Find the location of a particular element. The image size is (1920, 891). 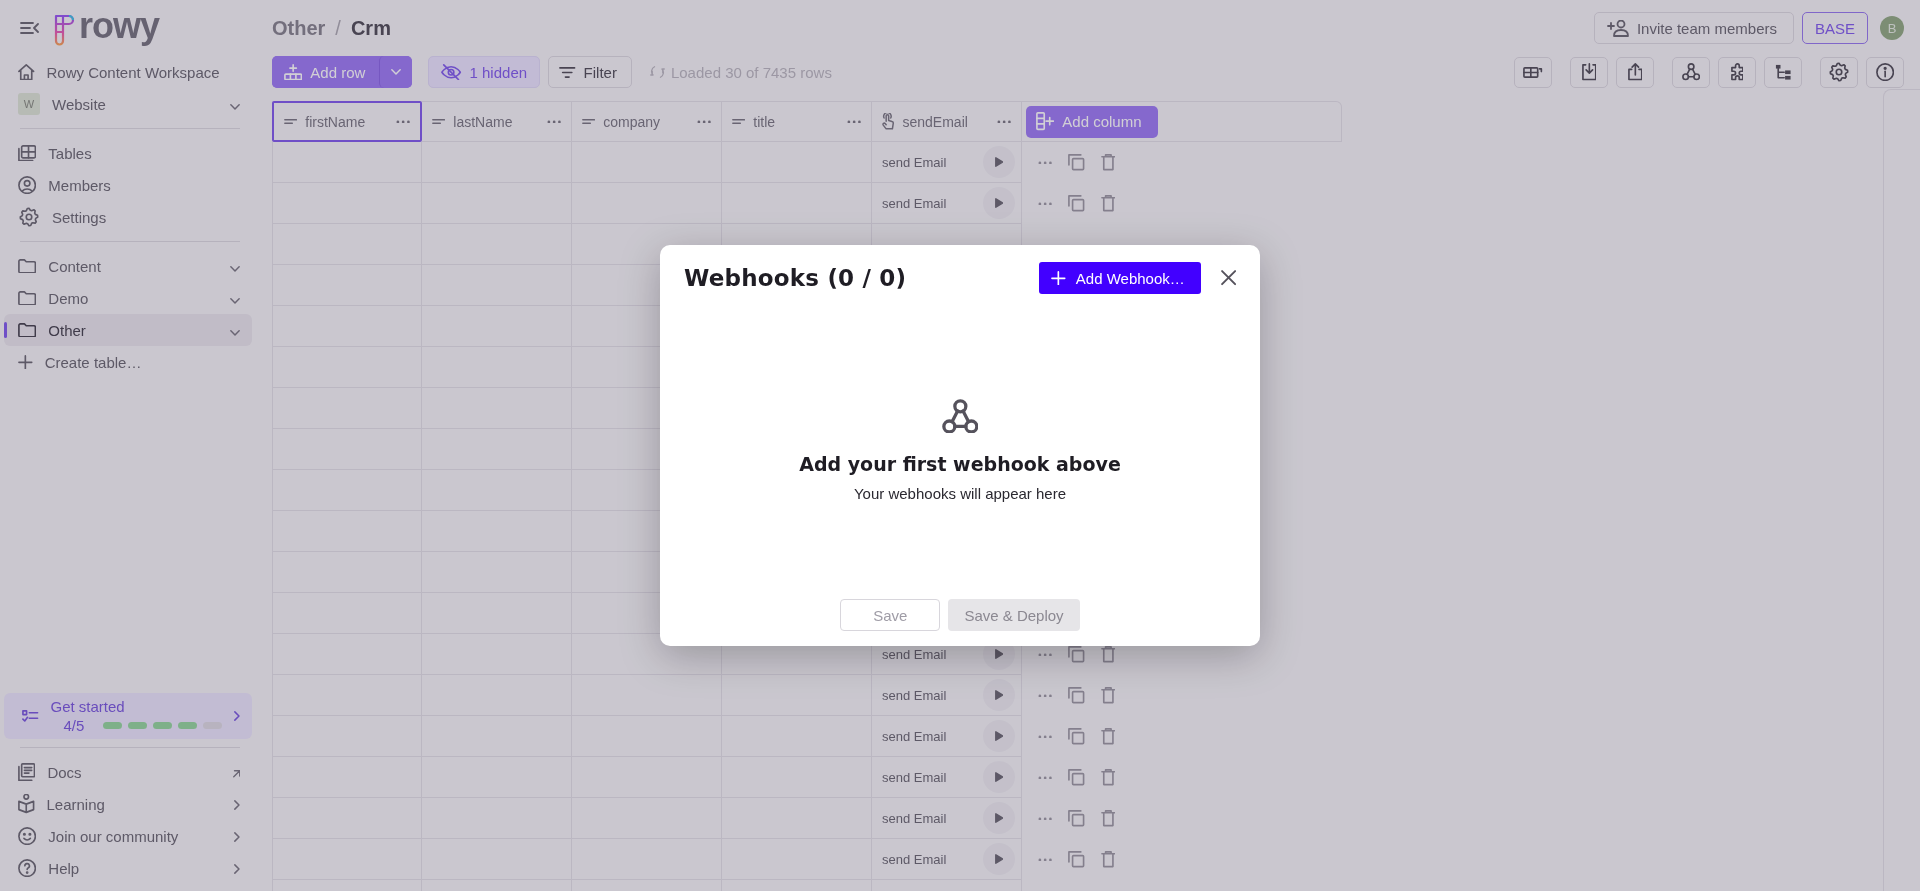

table-icon is located at coordinates (27, 153).